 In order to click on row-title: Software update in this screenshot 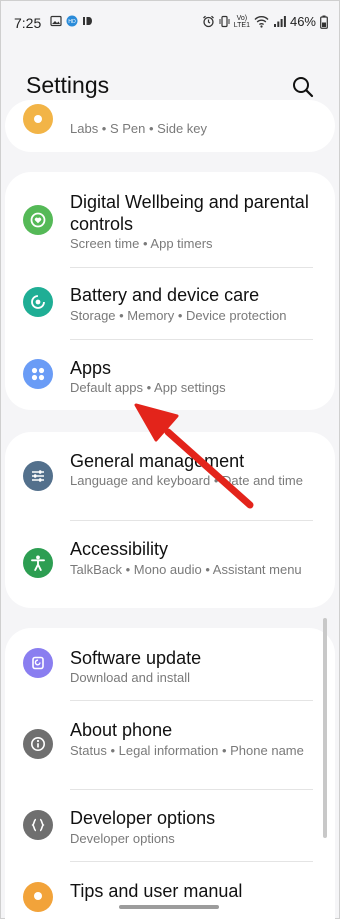, I will do `click(136, 658)`.